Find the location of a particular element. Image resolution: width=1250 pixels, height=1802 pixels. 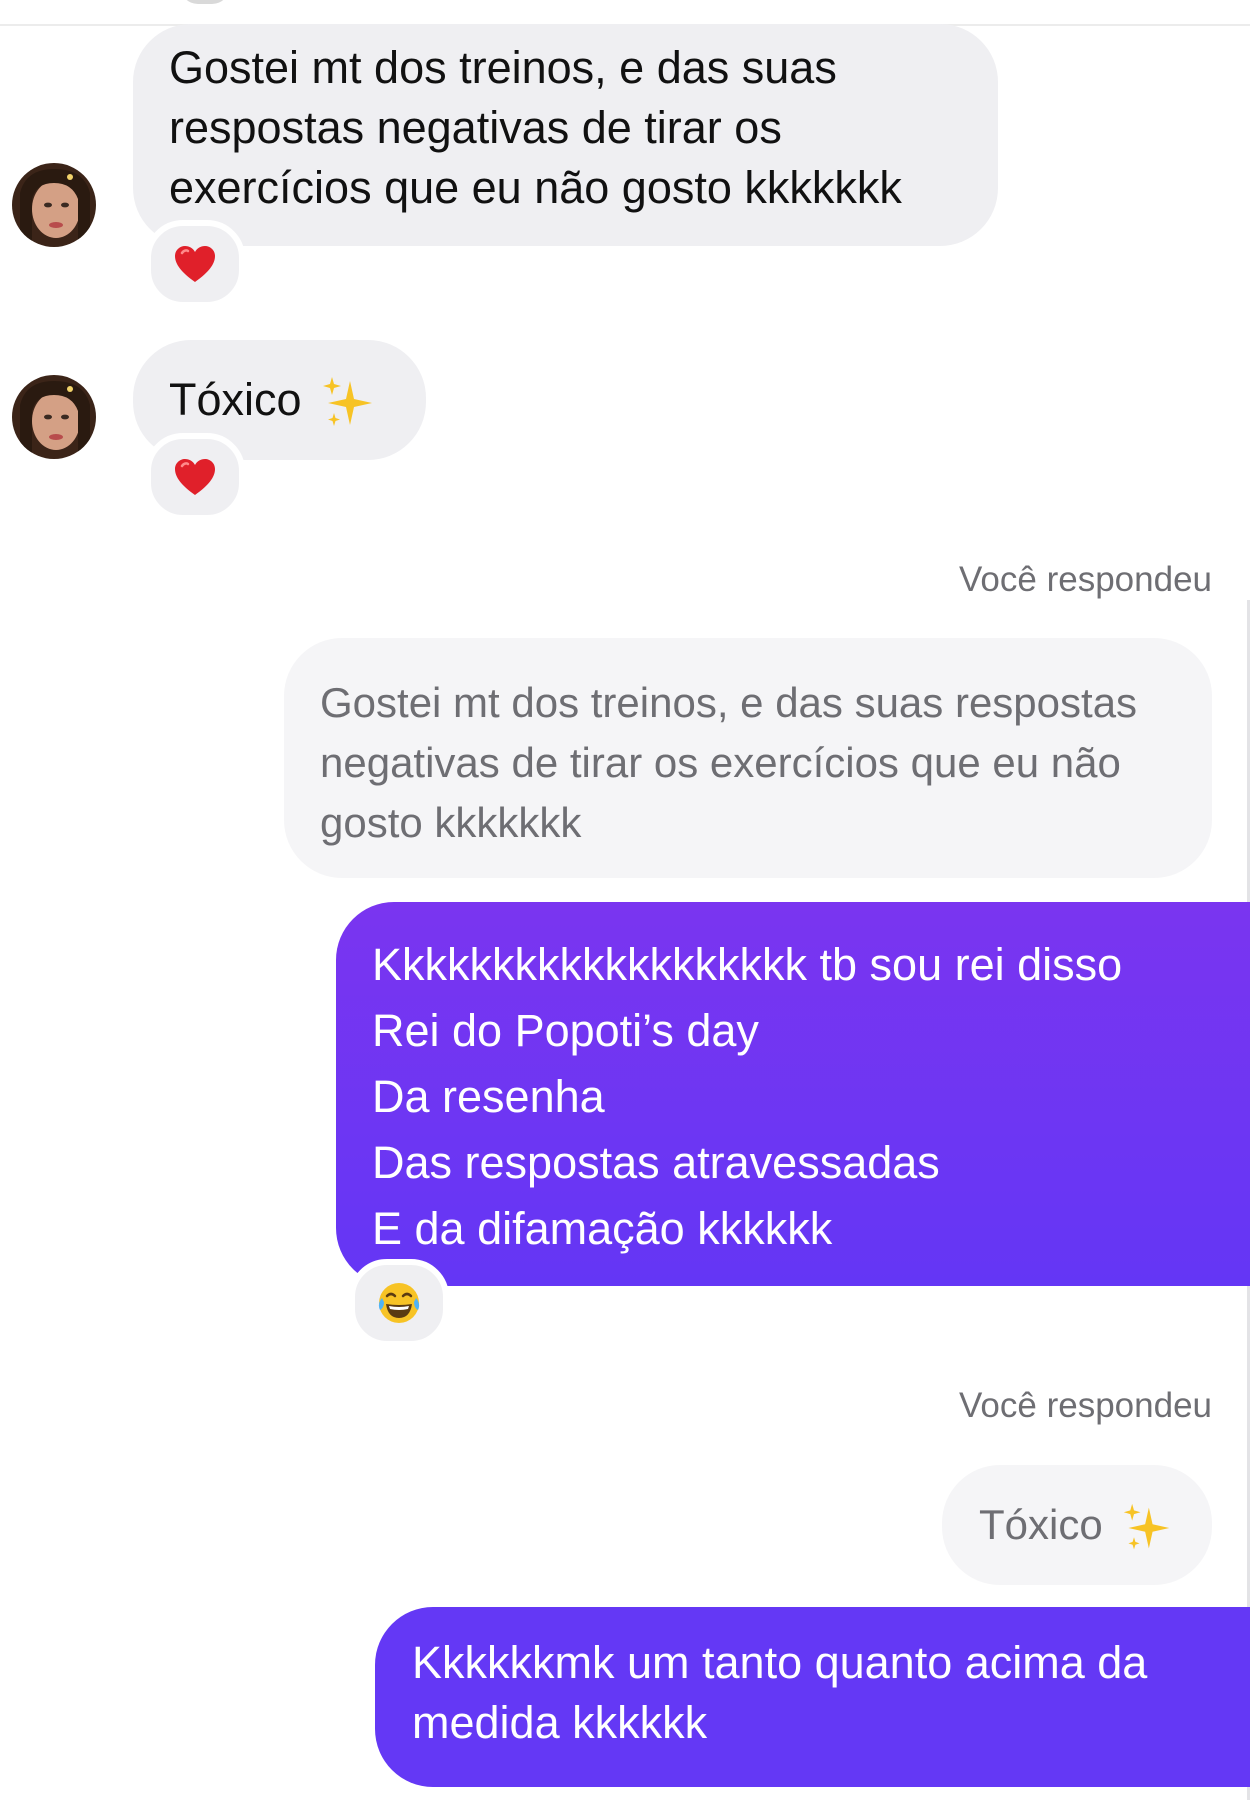

quoted-line: gosto kkkkkkk is located at coordinates (451, 822).